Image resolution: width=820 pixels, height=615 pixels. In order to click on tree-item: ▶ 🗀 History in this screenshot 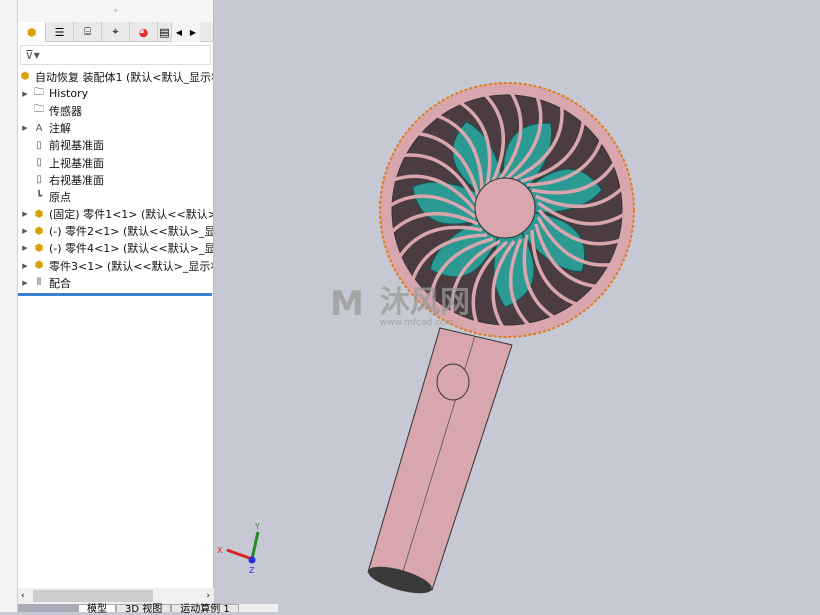, I will do `click(115, 93)`.